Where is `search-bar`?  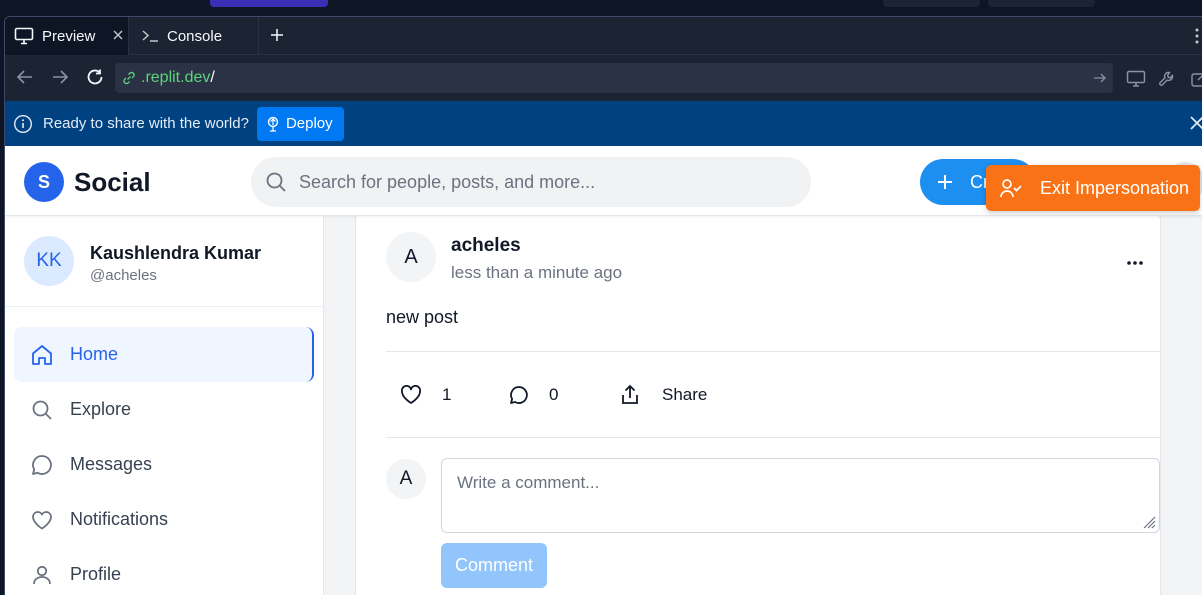
search-bar is located at coordinates (531, 182).